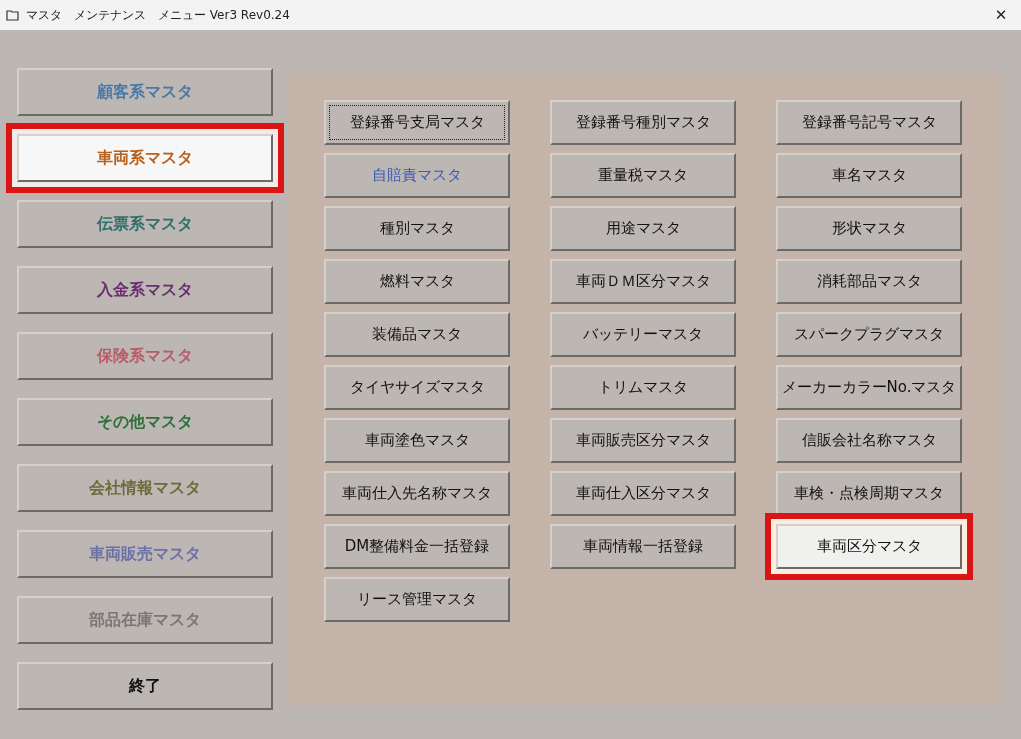  Describe the element at coordinates (643, 281) in the screenshot. I see `master-button: 車両ＤＭ区分マスタ` at that location.